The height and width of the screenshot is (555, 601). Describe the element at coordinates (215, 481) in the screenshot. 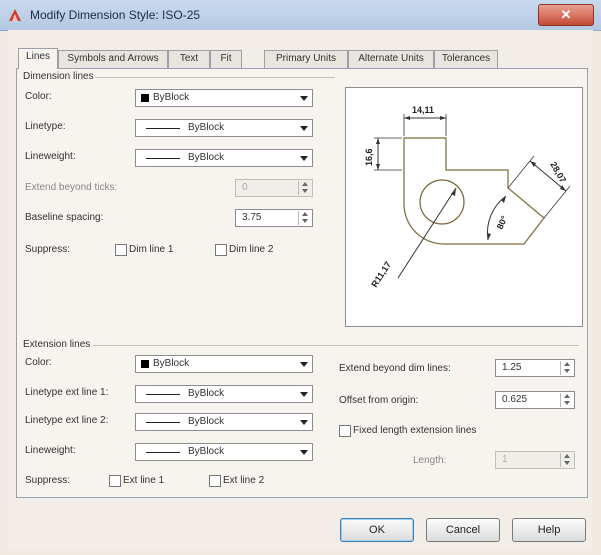

I see `ext-line-2-checkbox` at that location.